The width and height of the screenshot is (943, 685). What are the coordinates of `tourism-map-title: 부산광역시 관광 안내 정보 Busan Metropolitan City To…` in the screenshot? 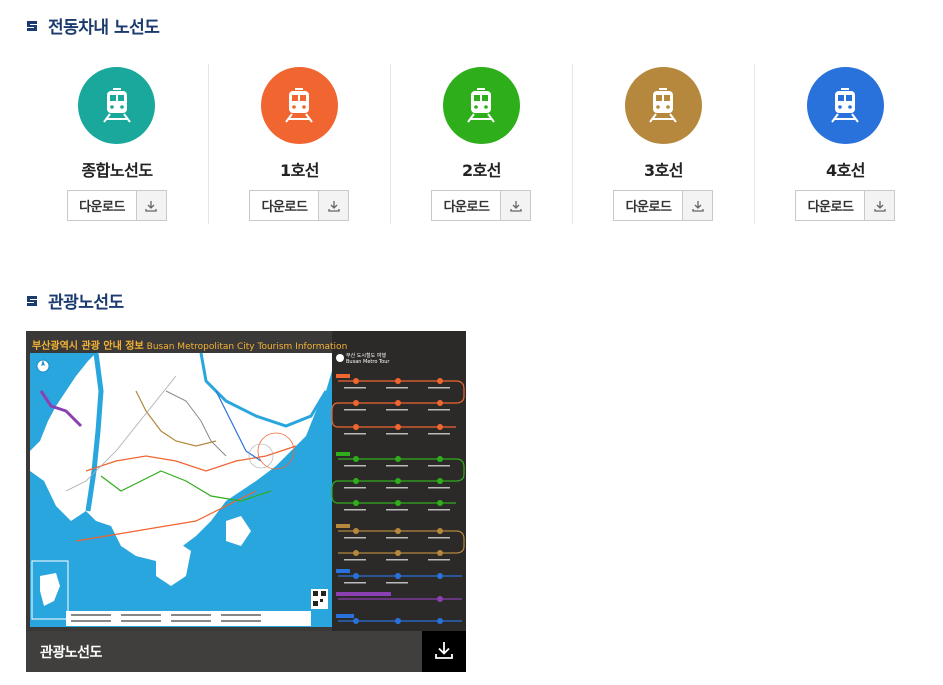 It's located at (189, 344).